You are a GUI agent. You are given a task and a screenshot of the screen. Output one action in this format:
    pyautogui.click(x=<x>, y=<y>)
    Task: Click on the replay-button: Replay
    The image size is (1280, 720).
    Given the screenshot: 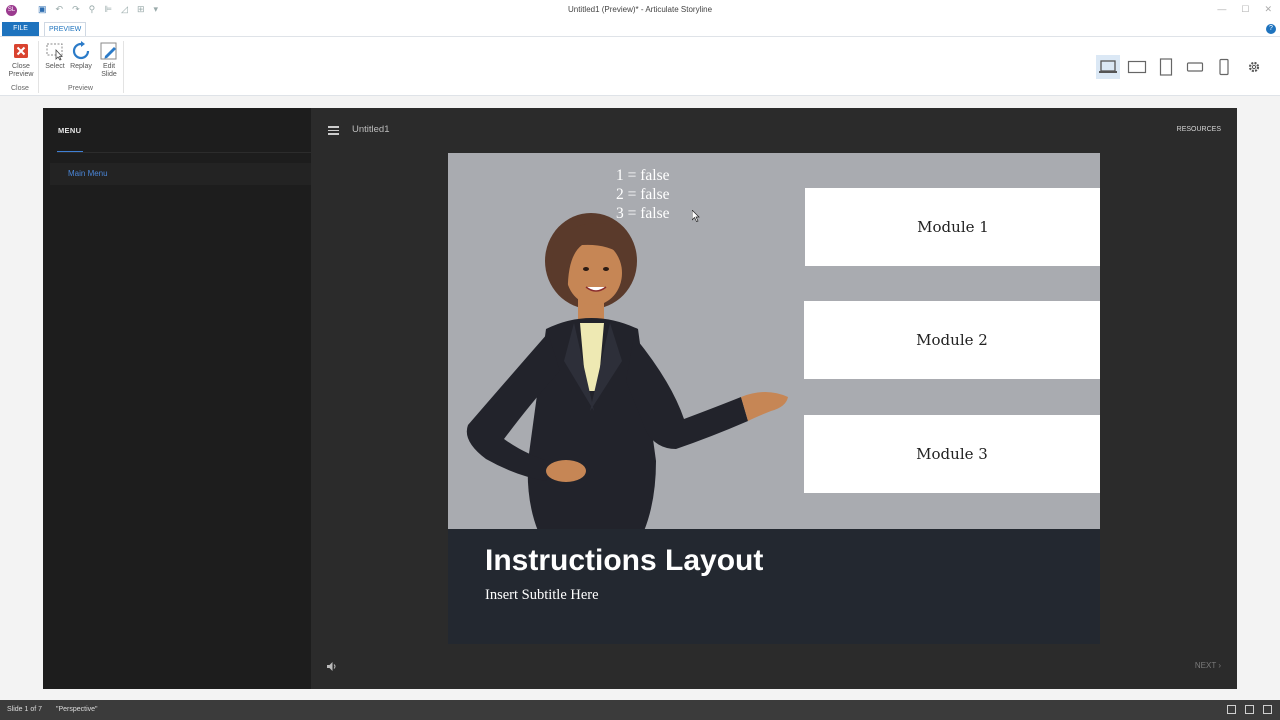 What is the action you would take?
    pyautogui.click(x=81, y=56)
    